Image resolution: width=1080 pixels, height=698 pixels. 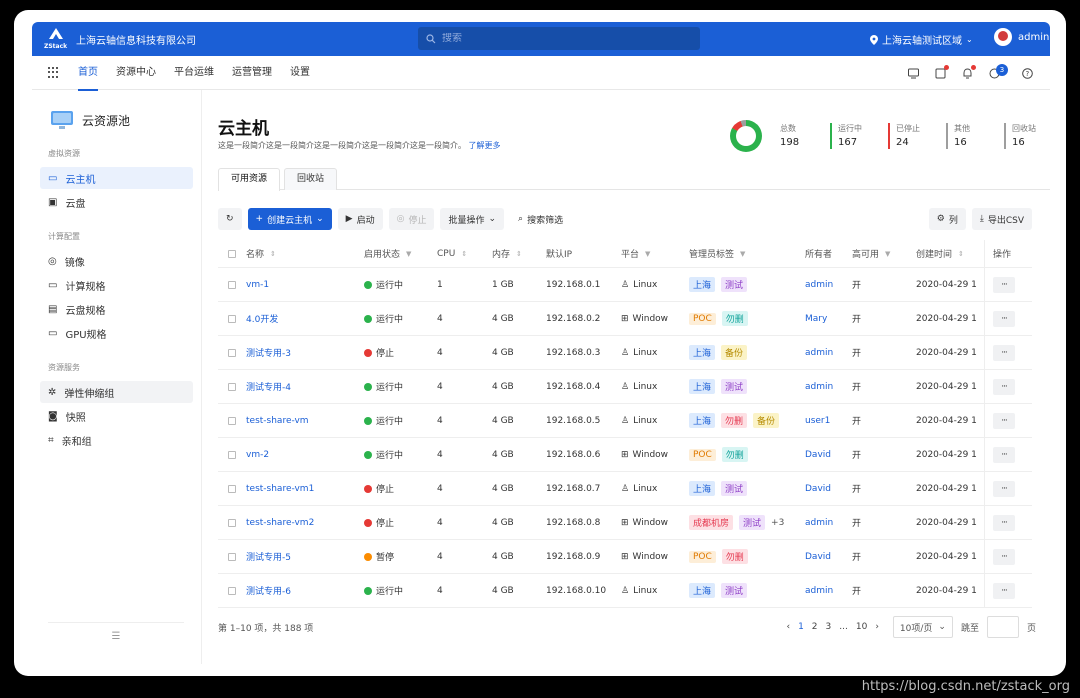 I want to click on sidebar-collapse: ☰, so click(x=116, y=632).